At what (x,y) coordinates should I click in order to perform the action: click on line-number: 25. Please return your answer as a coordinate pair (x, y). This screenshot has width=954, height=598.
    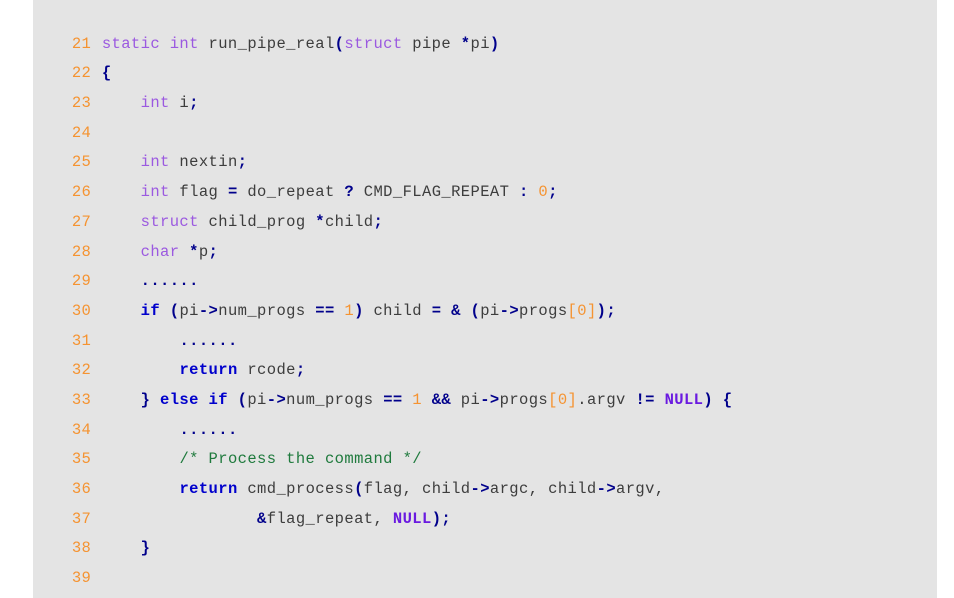
    Looking at the image, I should click on (81, 162).